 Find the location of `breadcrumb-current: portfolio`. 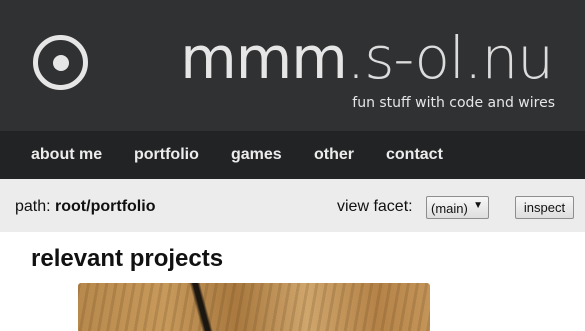

breadcrumb-current: portfolio is located at coordinates (123, 206).